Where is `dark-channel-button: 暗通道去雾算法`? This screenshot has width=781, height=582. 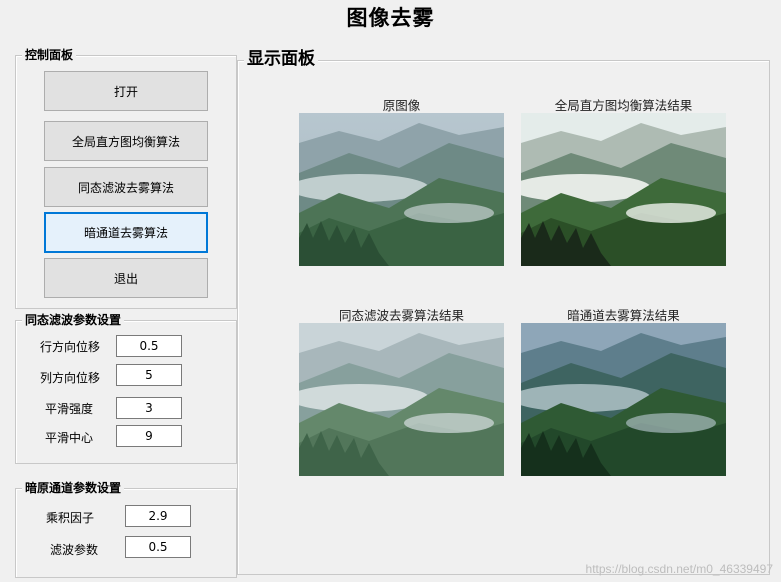
dark-channel-button: 暗通道去雾算法 is located at coordinates (126, 232).